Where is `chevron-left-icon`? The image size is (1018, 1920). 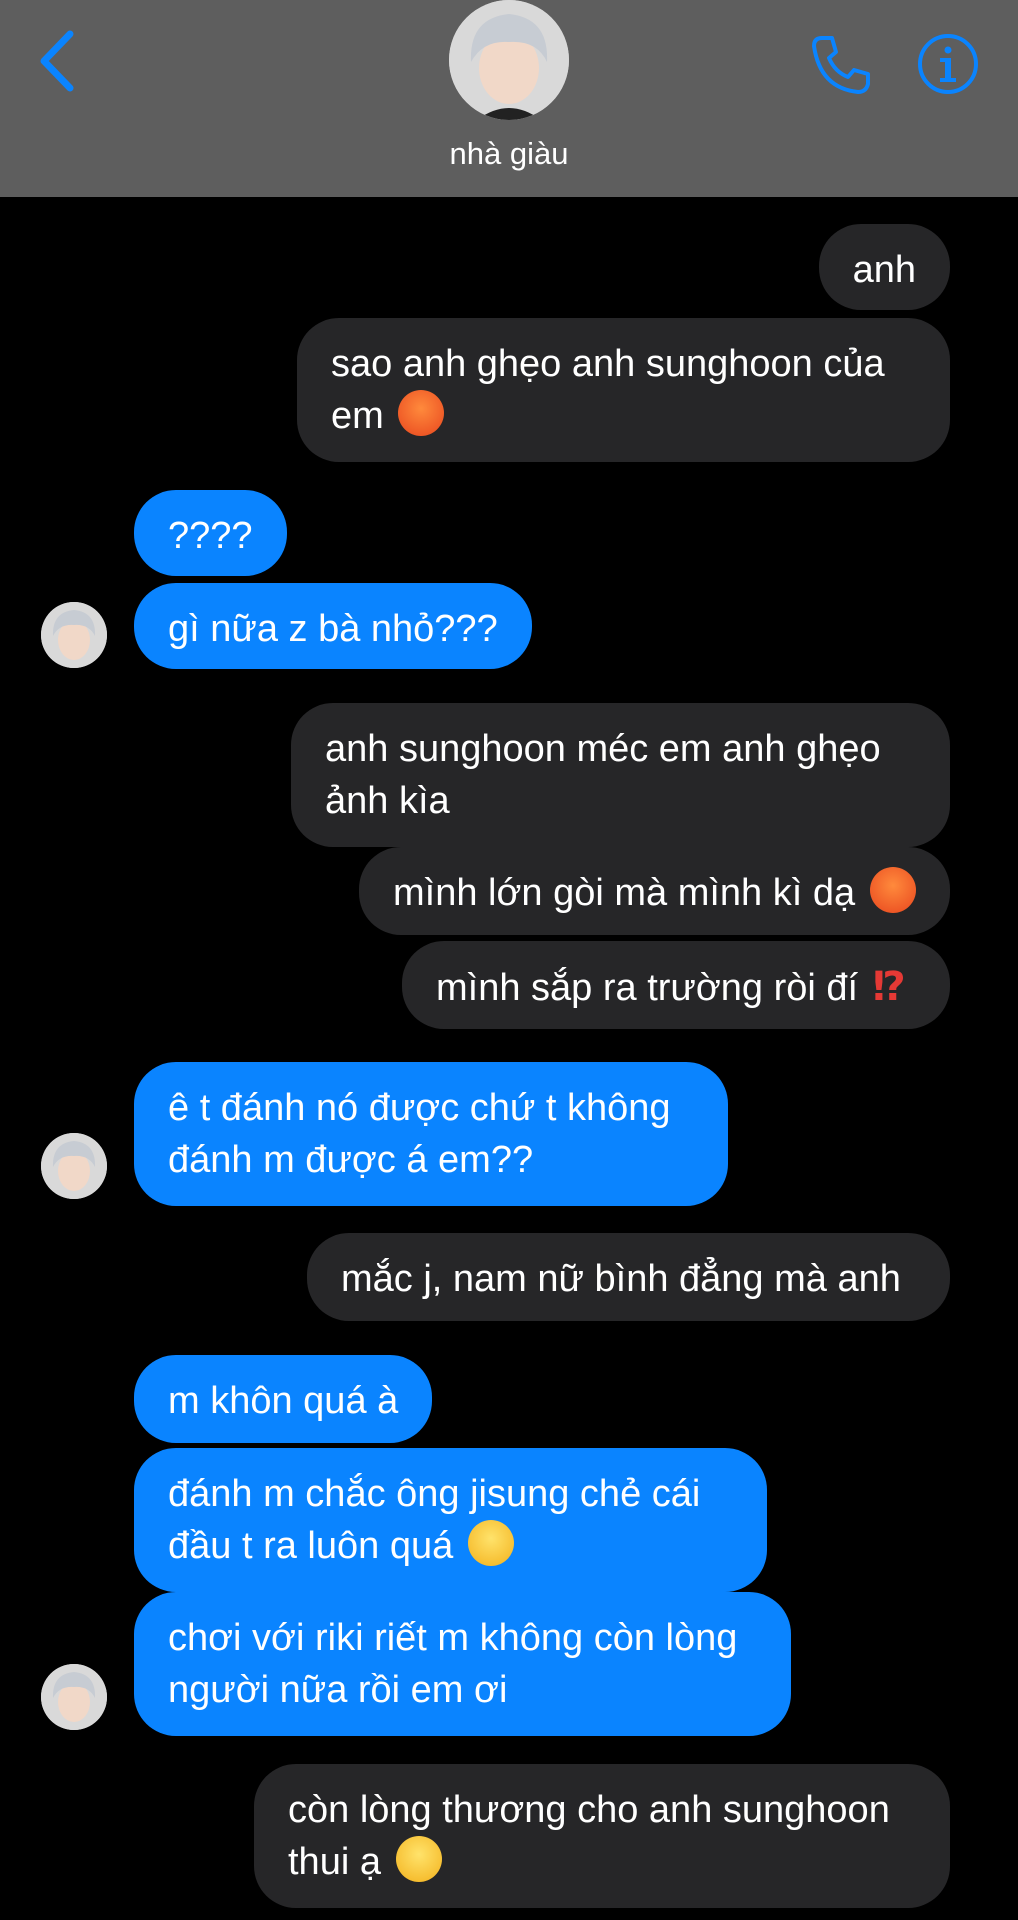 chevron-left-icon is located at coordinates (57, 61).